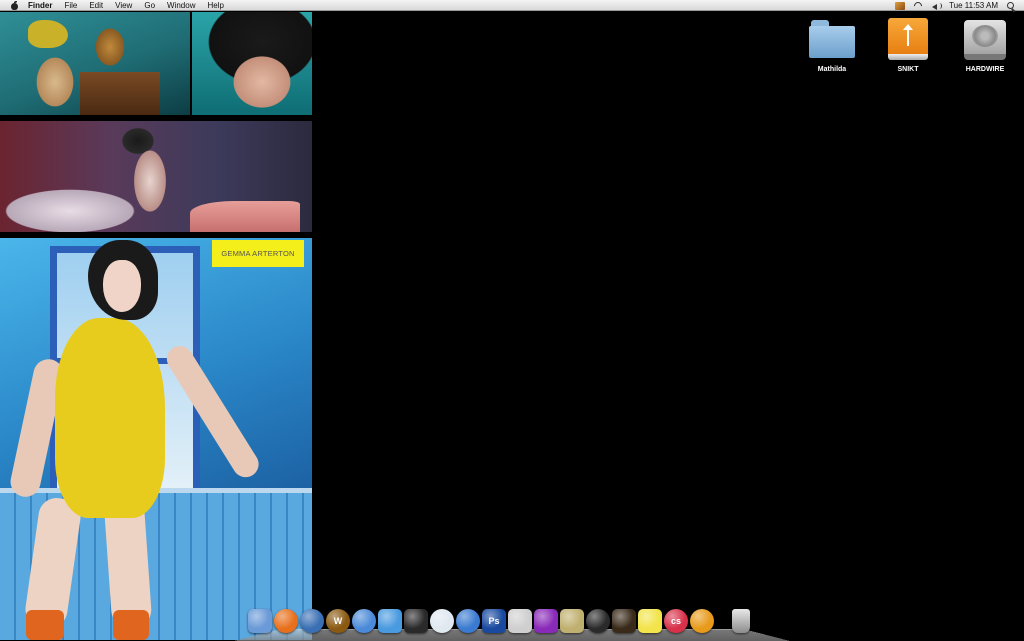 The width and height of the screenshot is (1024, 641). Describe the element at coordinates (546, 621) in the screenshot. I see `purple-app-icon` at that location.